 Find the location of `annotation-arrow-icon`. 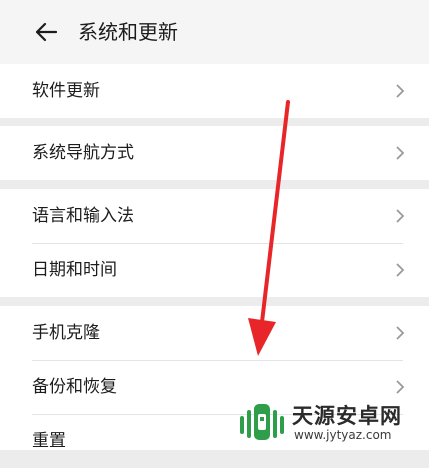

annotation-arrow-icon is located at coordinates (269, 228).